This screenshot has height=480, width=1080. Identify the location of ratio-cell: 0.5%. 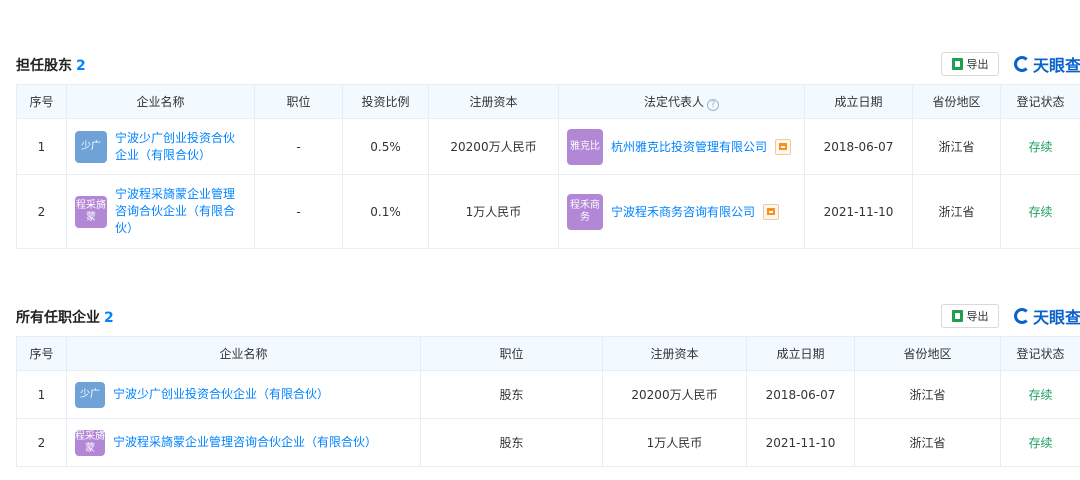
(385, 146).